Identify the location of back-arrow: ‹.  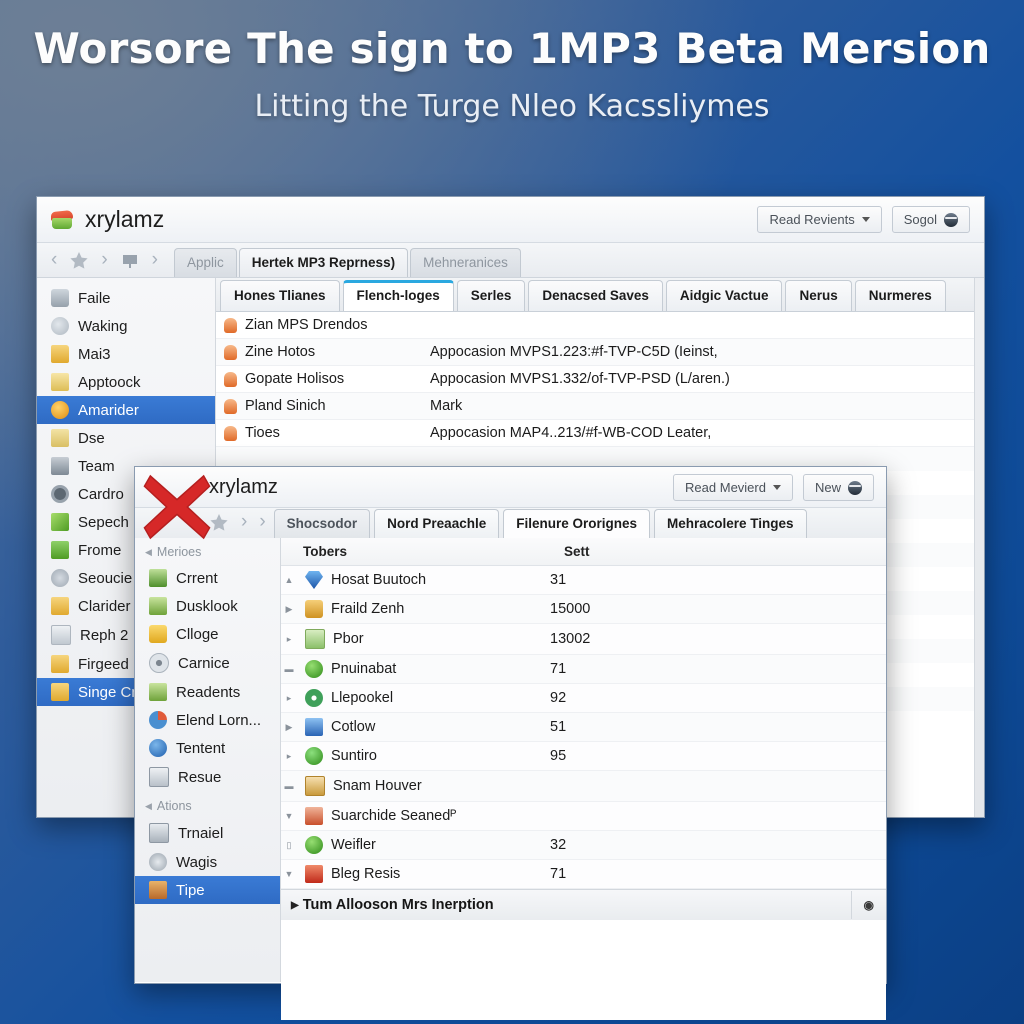
(54, 260).